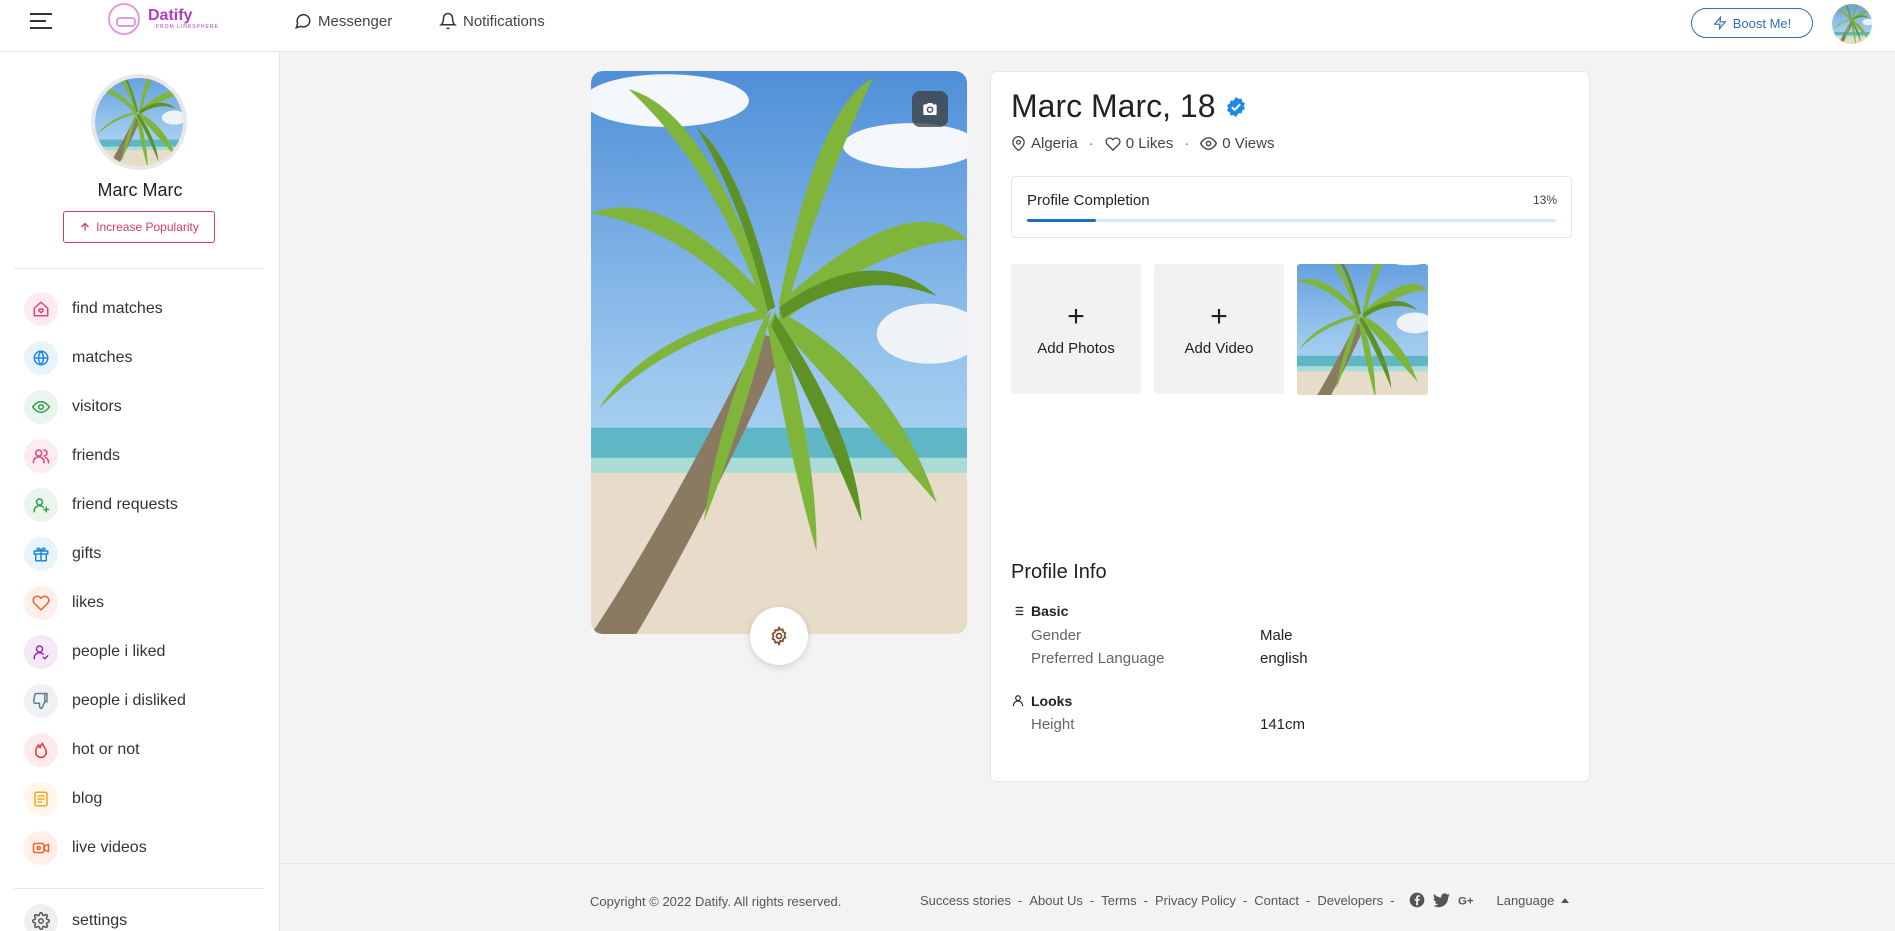 The width and height of the screenshot is (1895, 931). Describe the element at coordinates (1276, 635) in the screenshot. I see `info-value: Male` at that location.